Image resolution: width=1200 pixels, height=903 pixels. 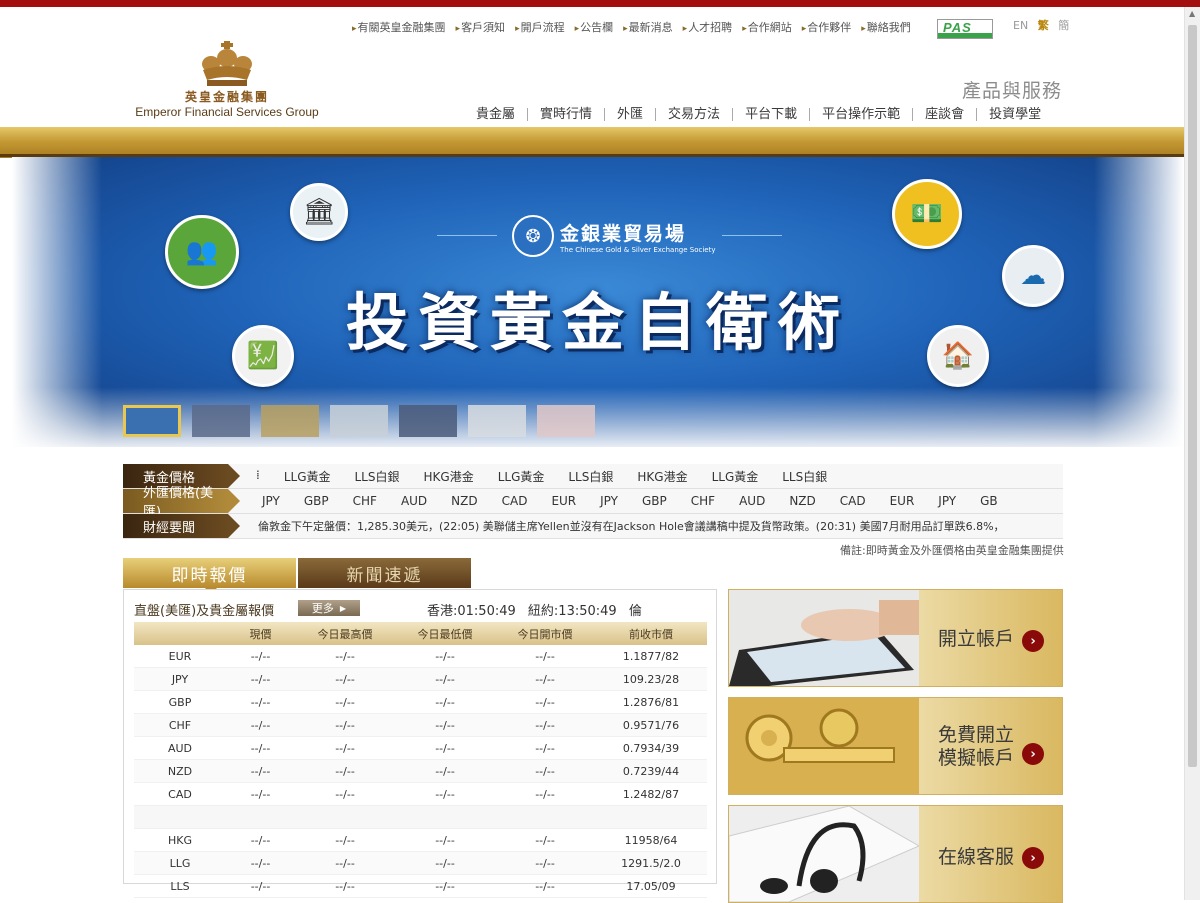 What do you see at coordinates (860, 114) in the screenshot?
I see `nav-platform-demo: 平台操作示範` at bounding box center [860, 114].